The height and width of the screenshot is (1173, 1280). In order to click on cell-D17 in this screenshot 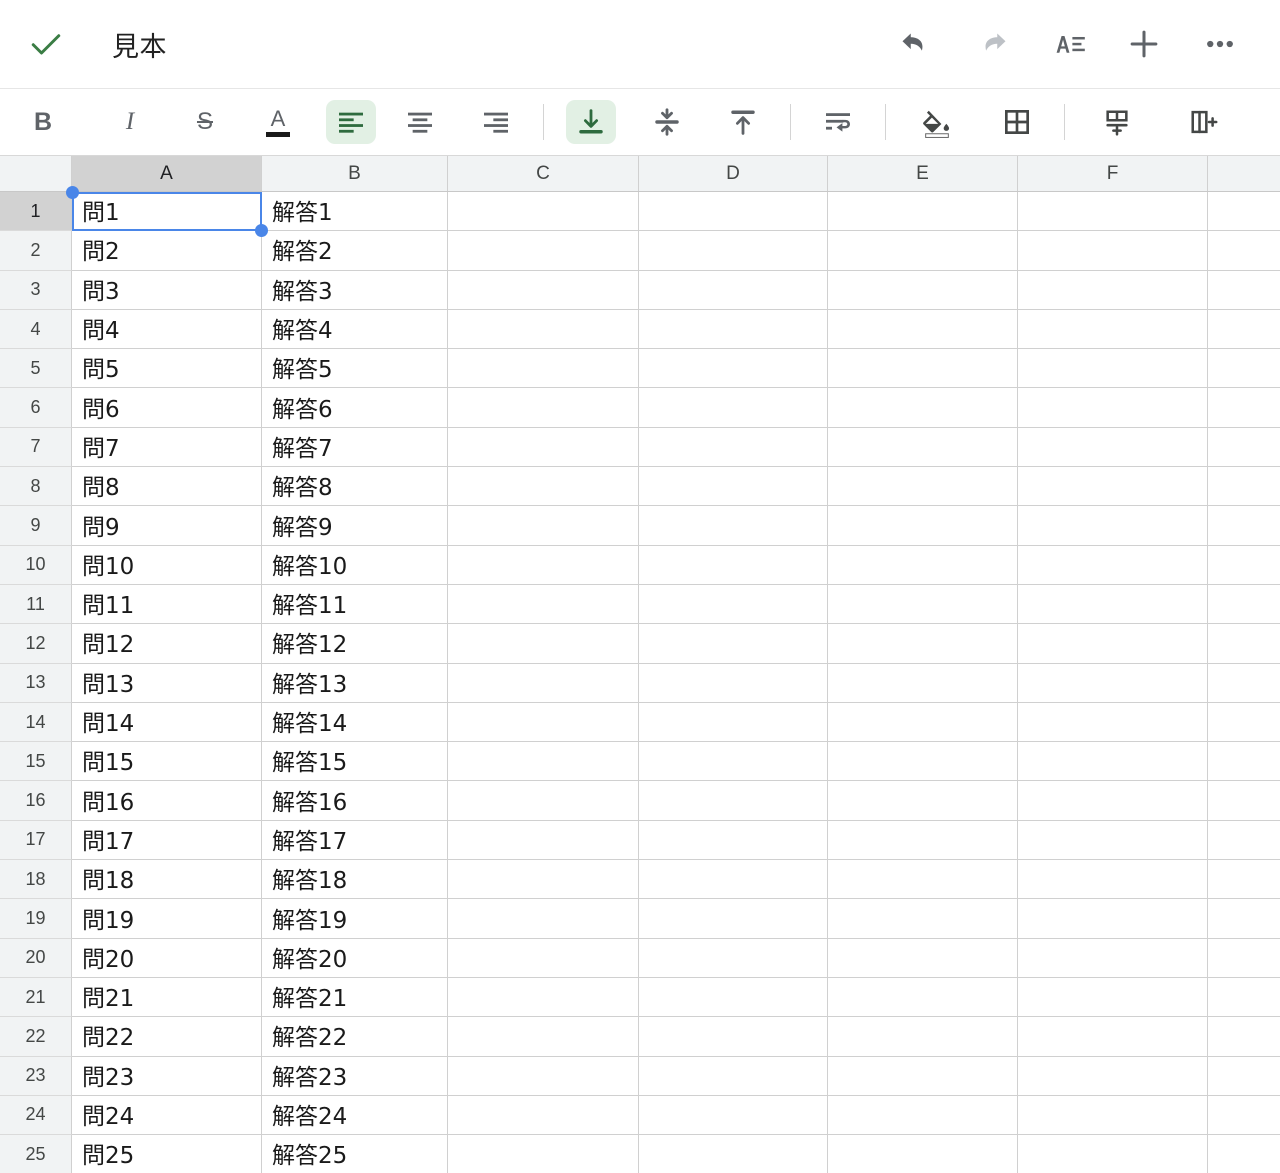, I will do `click(733, 840)`.